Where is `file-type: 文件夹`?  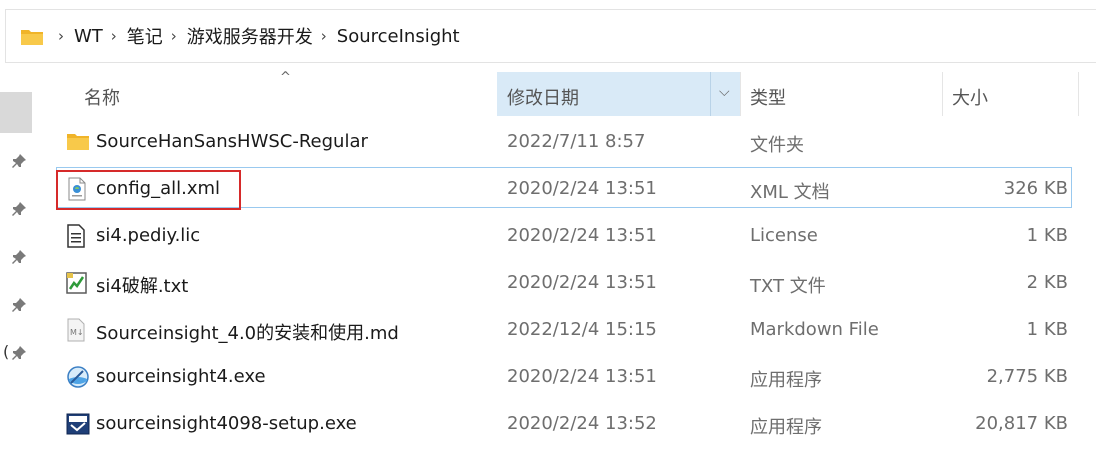
file-type: 文件夹 is located at coordinates (777, 145).